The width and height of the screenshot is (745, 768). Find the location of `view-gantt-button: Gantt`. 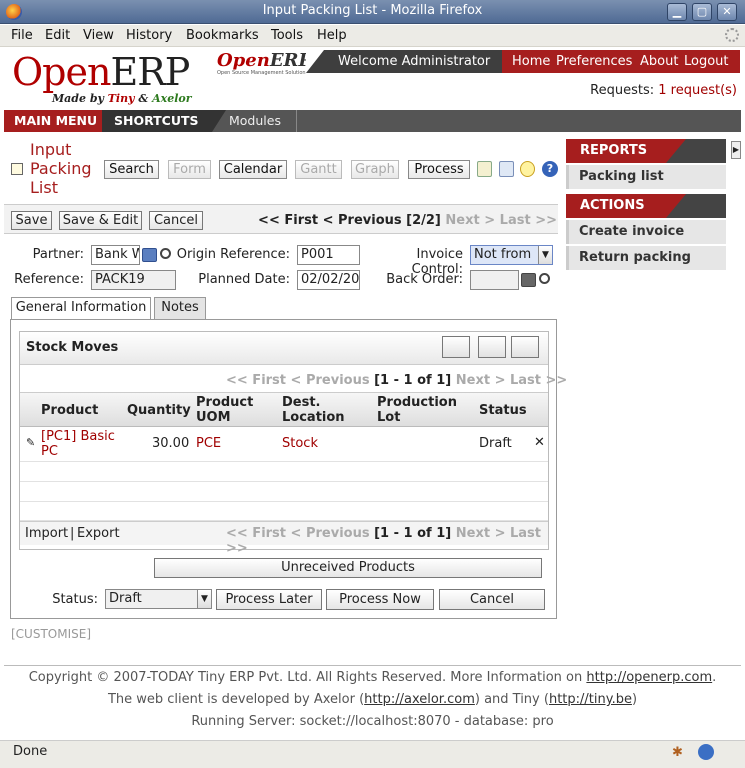

view-gantt-button: Gantt is located at coordinates (318, 169).